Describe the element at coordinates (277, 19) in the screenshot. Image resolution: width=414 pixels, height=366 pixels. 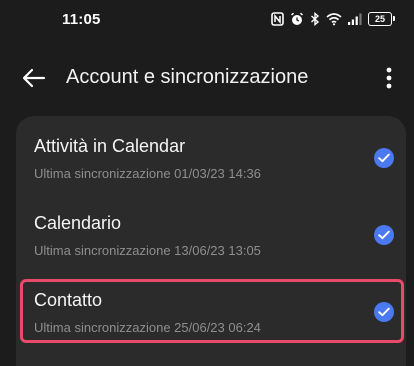
I see `nfc-icon` at that location.